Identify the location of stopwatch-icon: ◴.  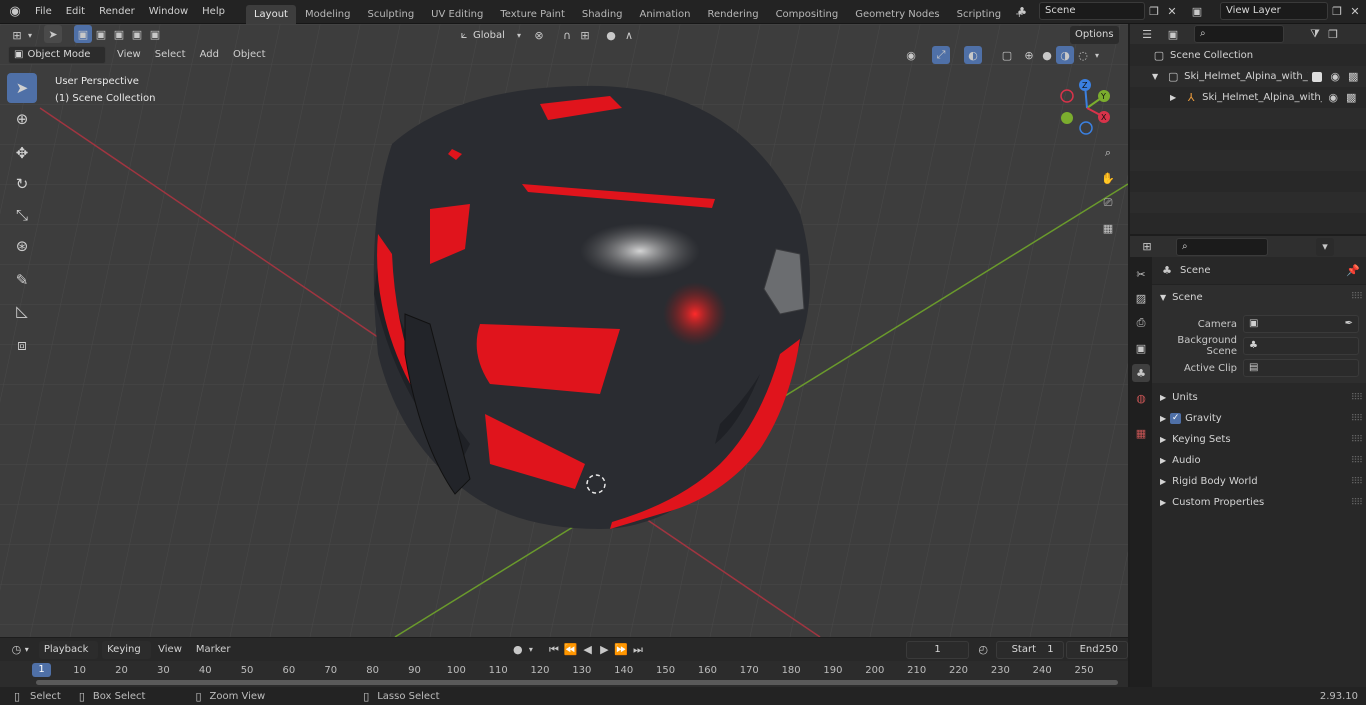
(983, 650).